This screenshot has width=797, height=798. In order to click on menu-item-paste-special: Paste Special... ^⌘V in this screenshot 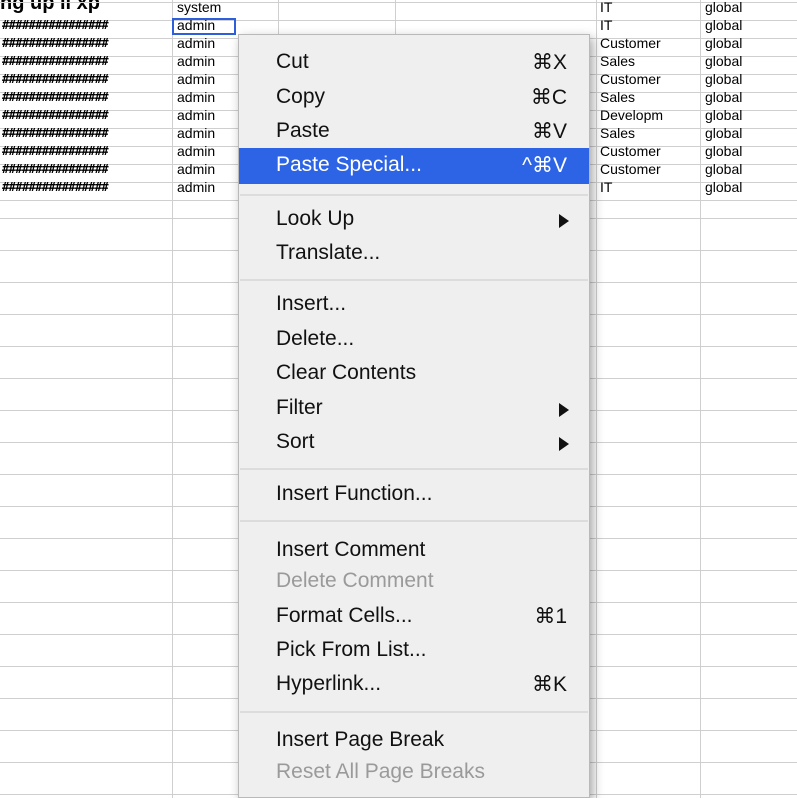, I will do `click(414, 166)`.